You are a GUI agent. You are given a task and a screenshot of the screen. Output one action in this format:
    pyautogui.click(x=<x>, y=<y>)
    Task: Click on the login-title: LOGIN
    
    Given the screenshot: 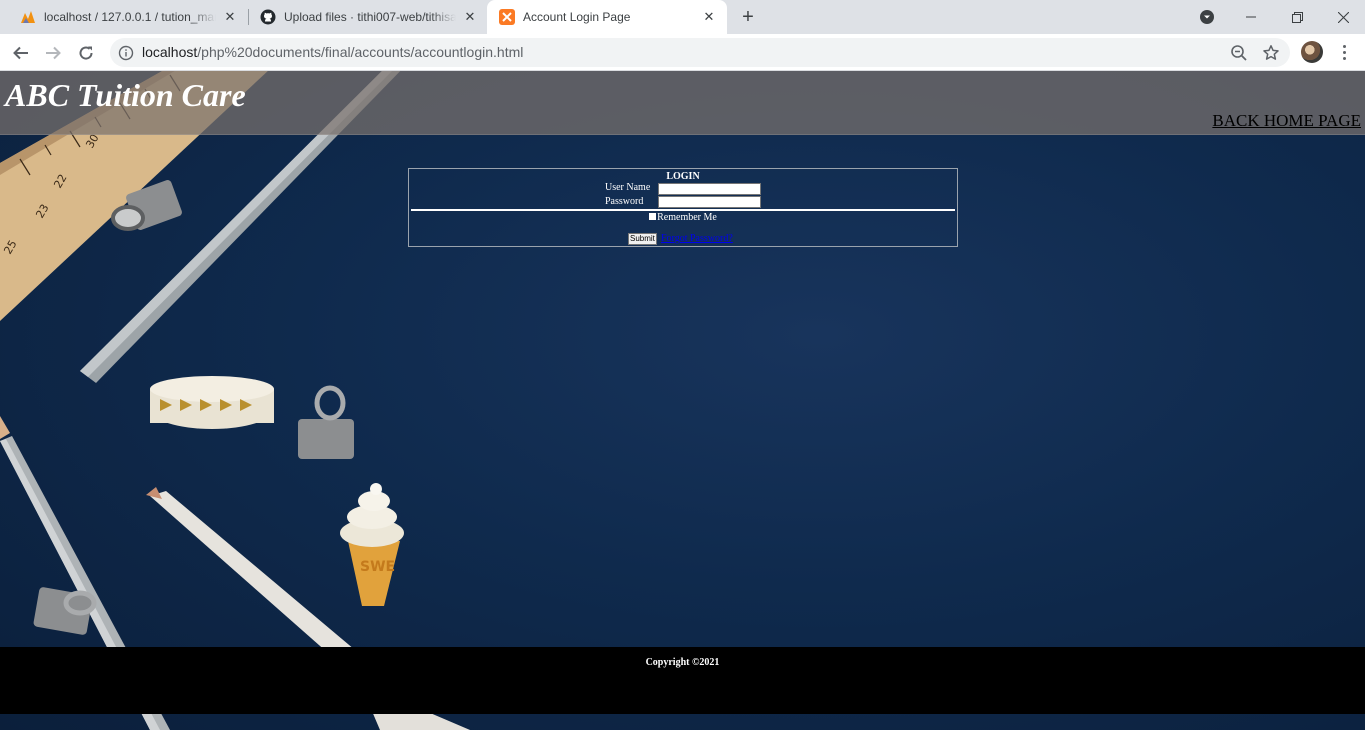 What is the action you would take?
    pyautogui.click(x=683, y=176)
    